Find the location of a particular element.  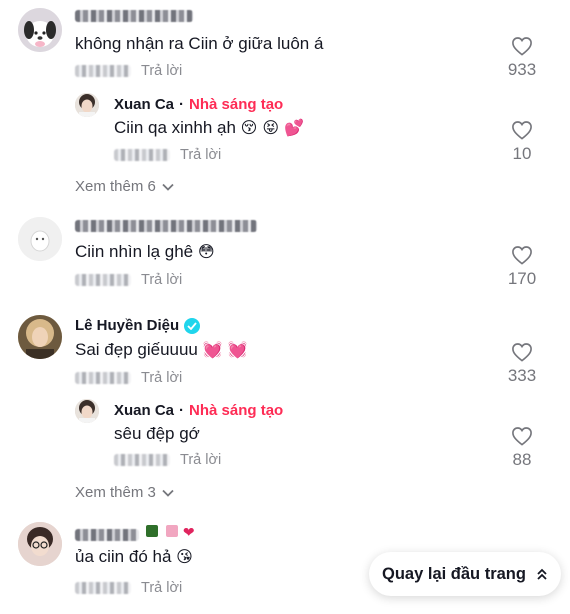

comment-text-content: Sai đẹp giếuuuu is located at coordinates (136, 349).